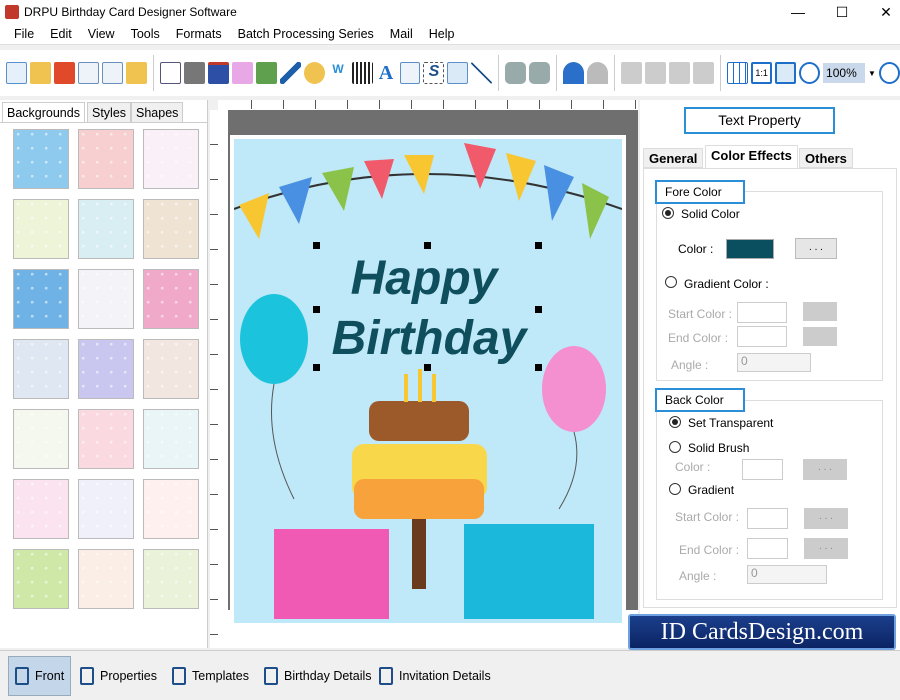 This screenshot has height=700, width=900. What do you see at coordinates (826, 158) in the screenshot?
I see `tab-others: Others` at bounding box center [826, 158].